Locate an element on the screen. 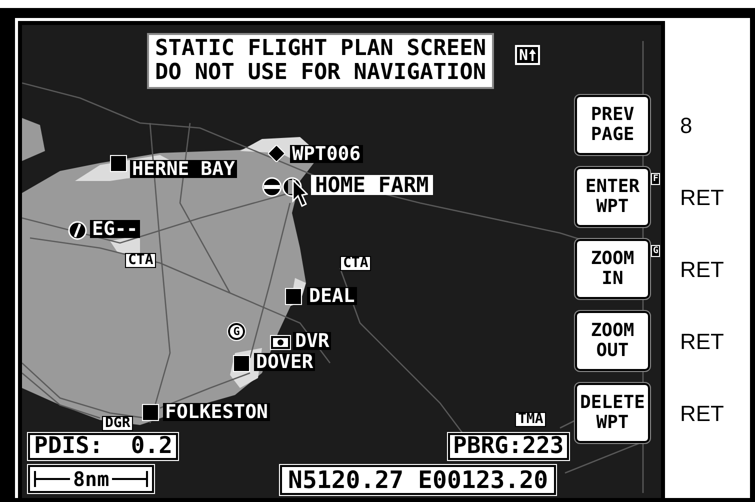 Image resolution: width=755 pixels, height=502 pixels. map-label: DEAL is located at coordinates (332, 296).